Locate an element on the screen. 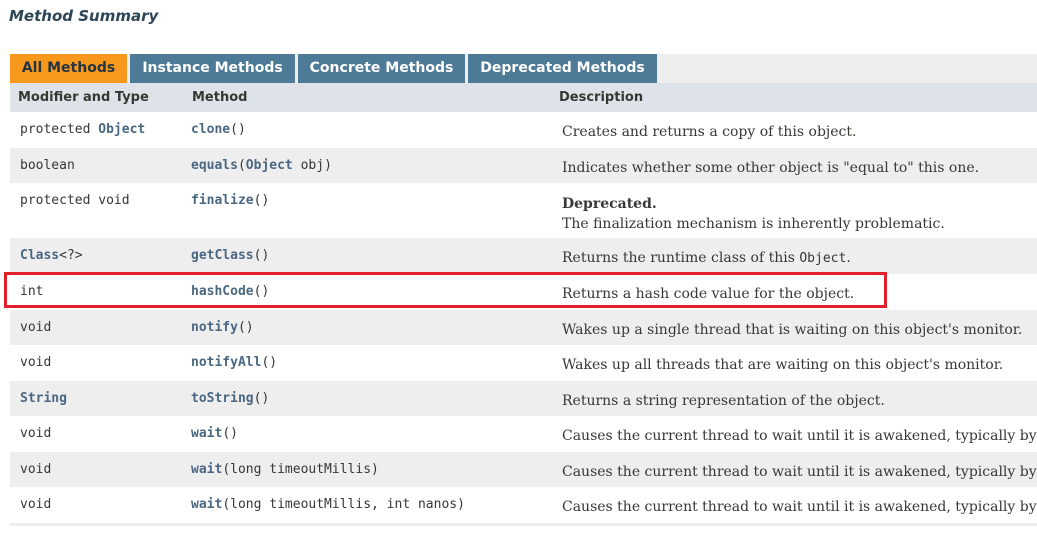 Image resolution: width=1037 pixels, height=533 pixels. method-cell: wait() is located at coordinates (214, 433).